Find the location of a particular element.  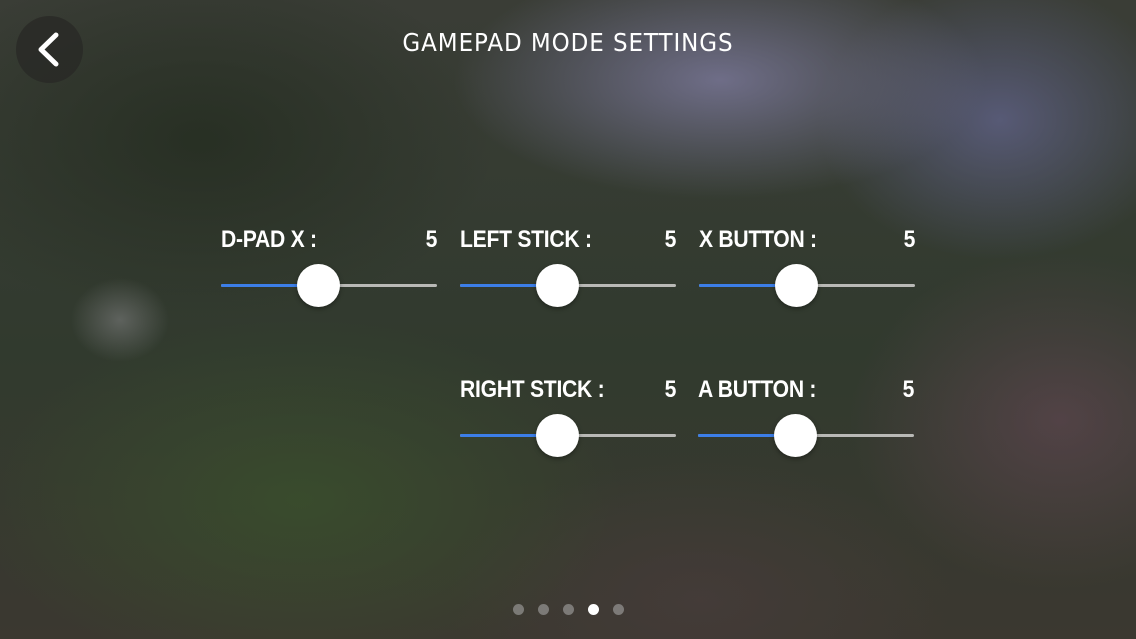

left-stick-slider is located at coordinates (568, 285).